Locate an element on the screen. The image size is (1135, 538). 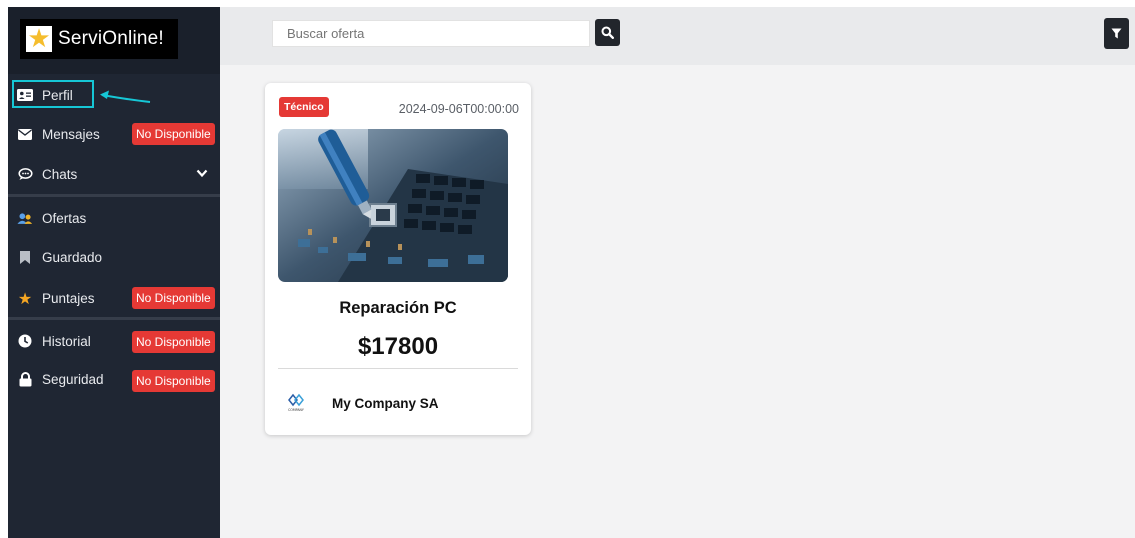
company-logo: COMPANY is located at coordinates (296, 402).